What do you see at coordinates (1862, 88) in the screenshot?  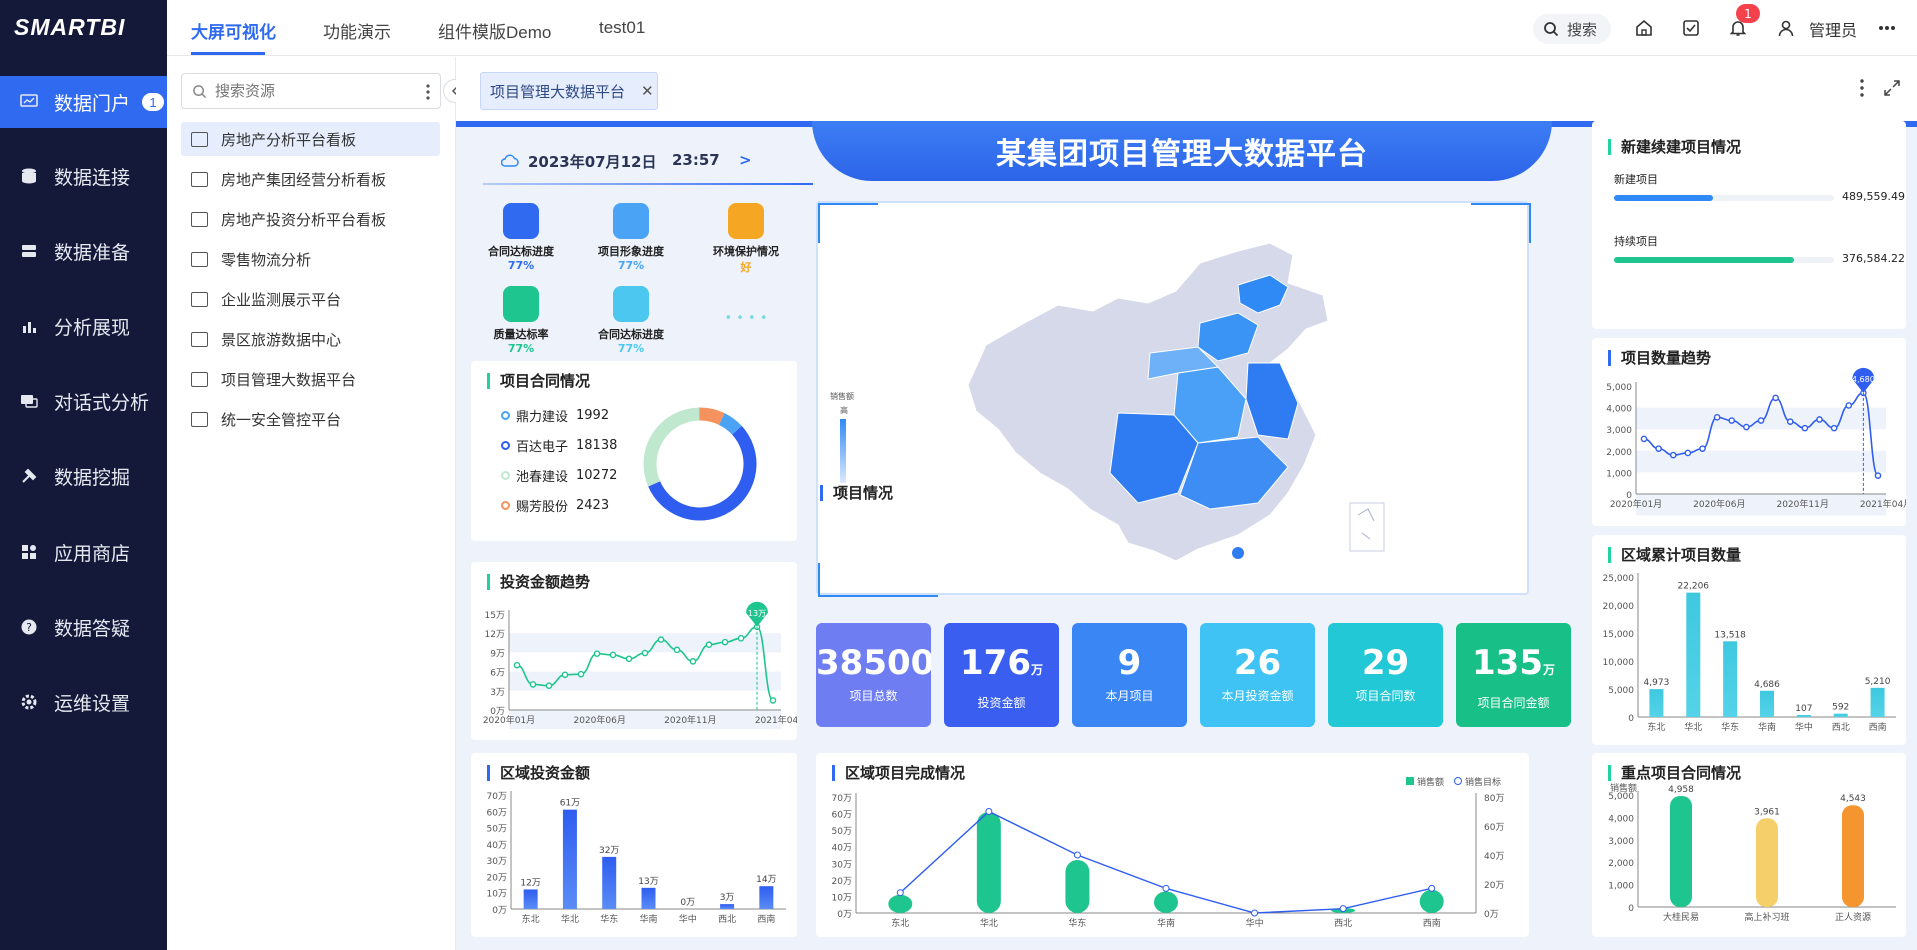 I see `more-vertical-icon` at bounding box center [1862, 88].